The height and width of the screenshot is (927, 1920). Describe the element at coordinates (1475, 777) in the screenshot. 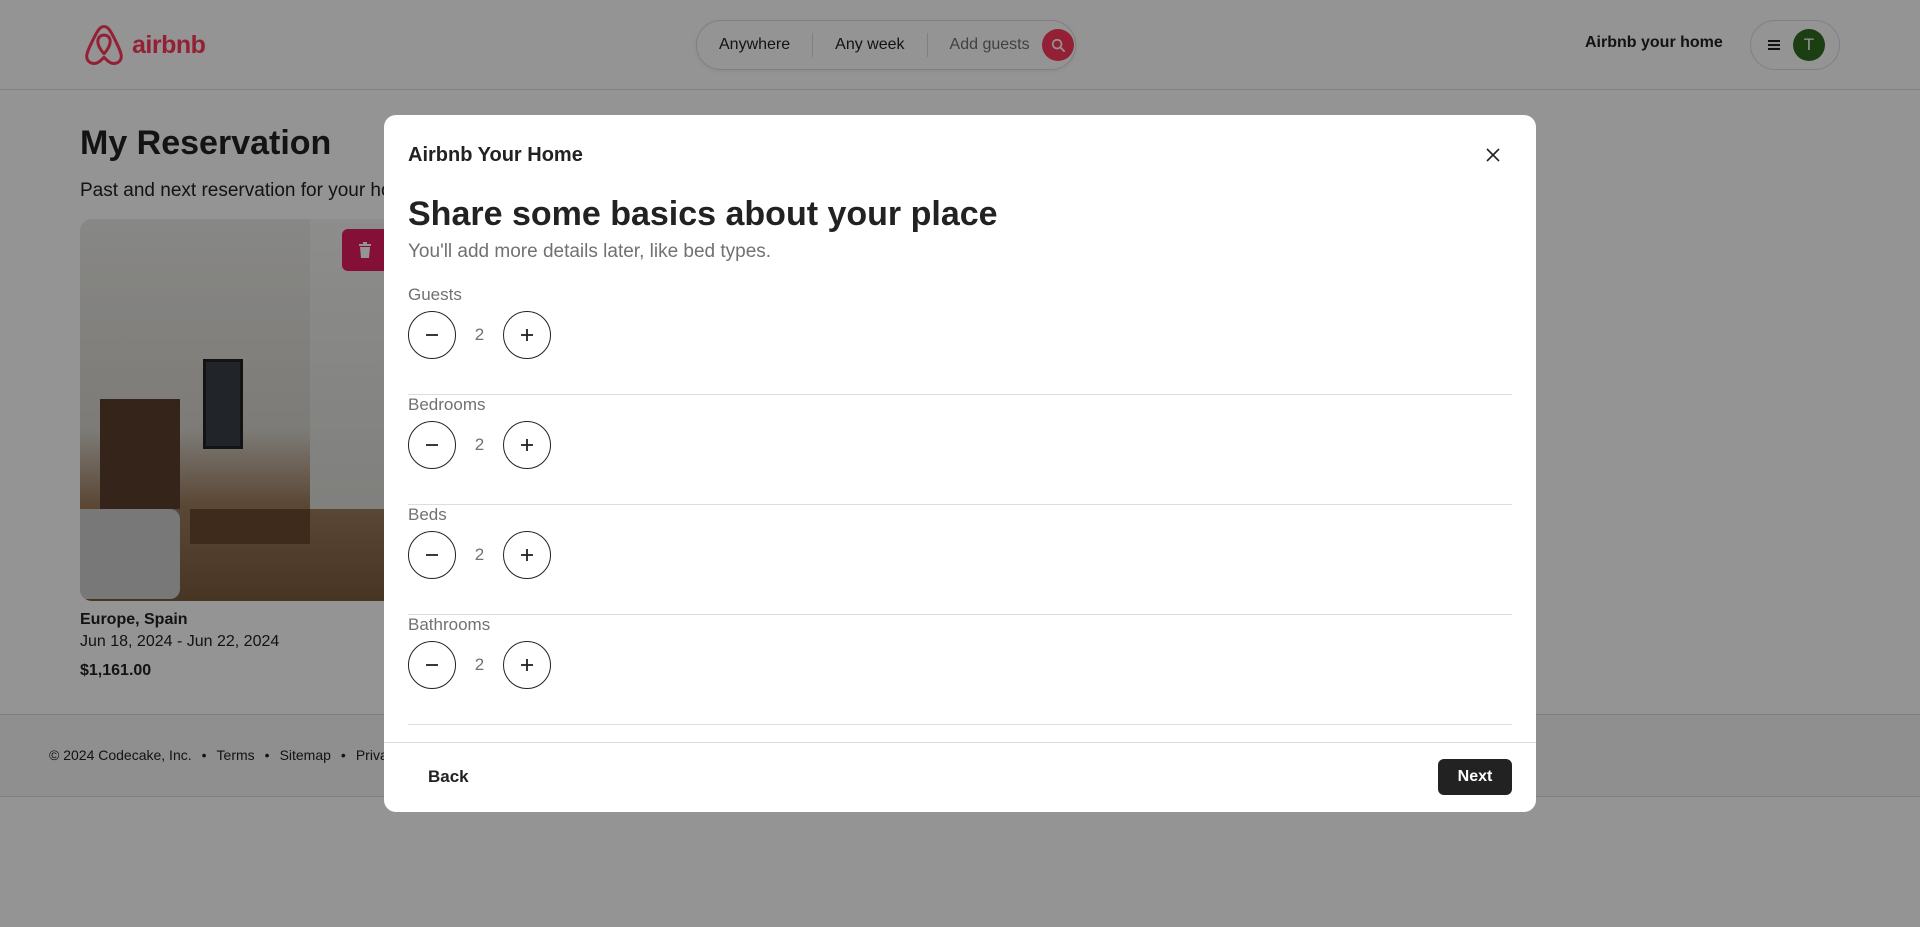

I see `next-button: Next` at that location.